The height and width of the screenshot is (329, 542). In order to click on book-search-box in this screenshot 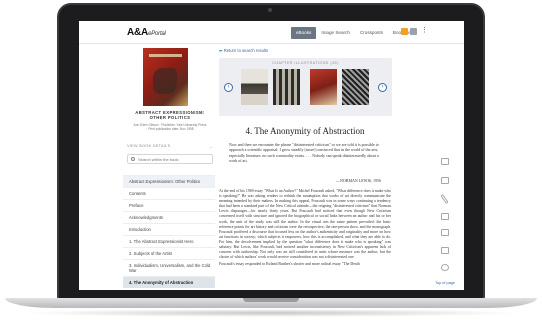, I will do `click(170, 159)`.